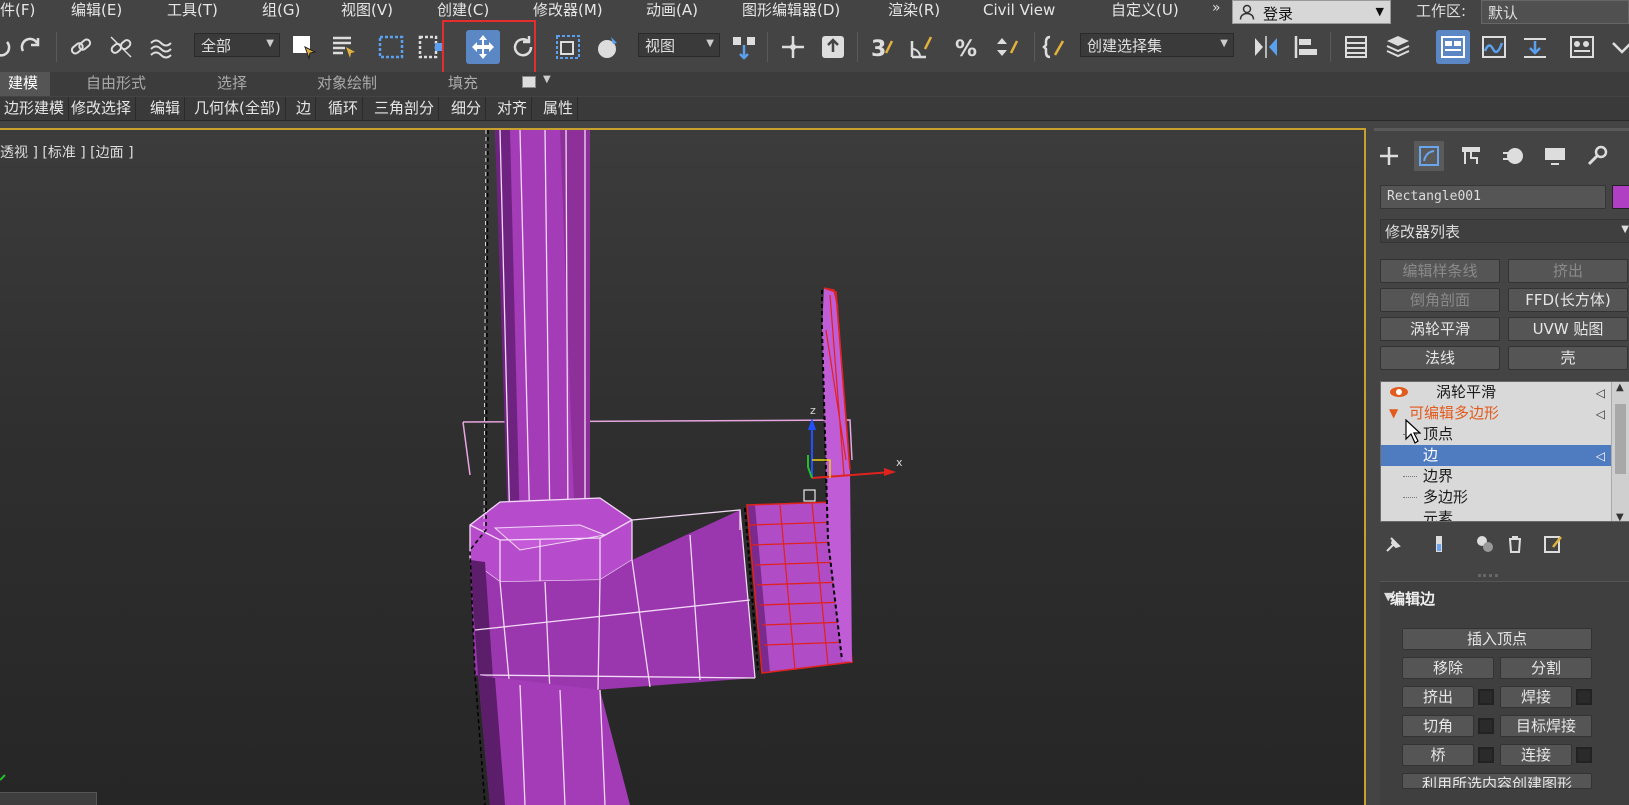 The image size is (1629, 805). Describe the element at coordinates (31, 47) in the screenshot. I see `redo-button` at that location.